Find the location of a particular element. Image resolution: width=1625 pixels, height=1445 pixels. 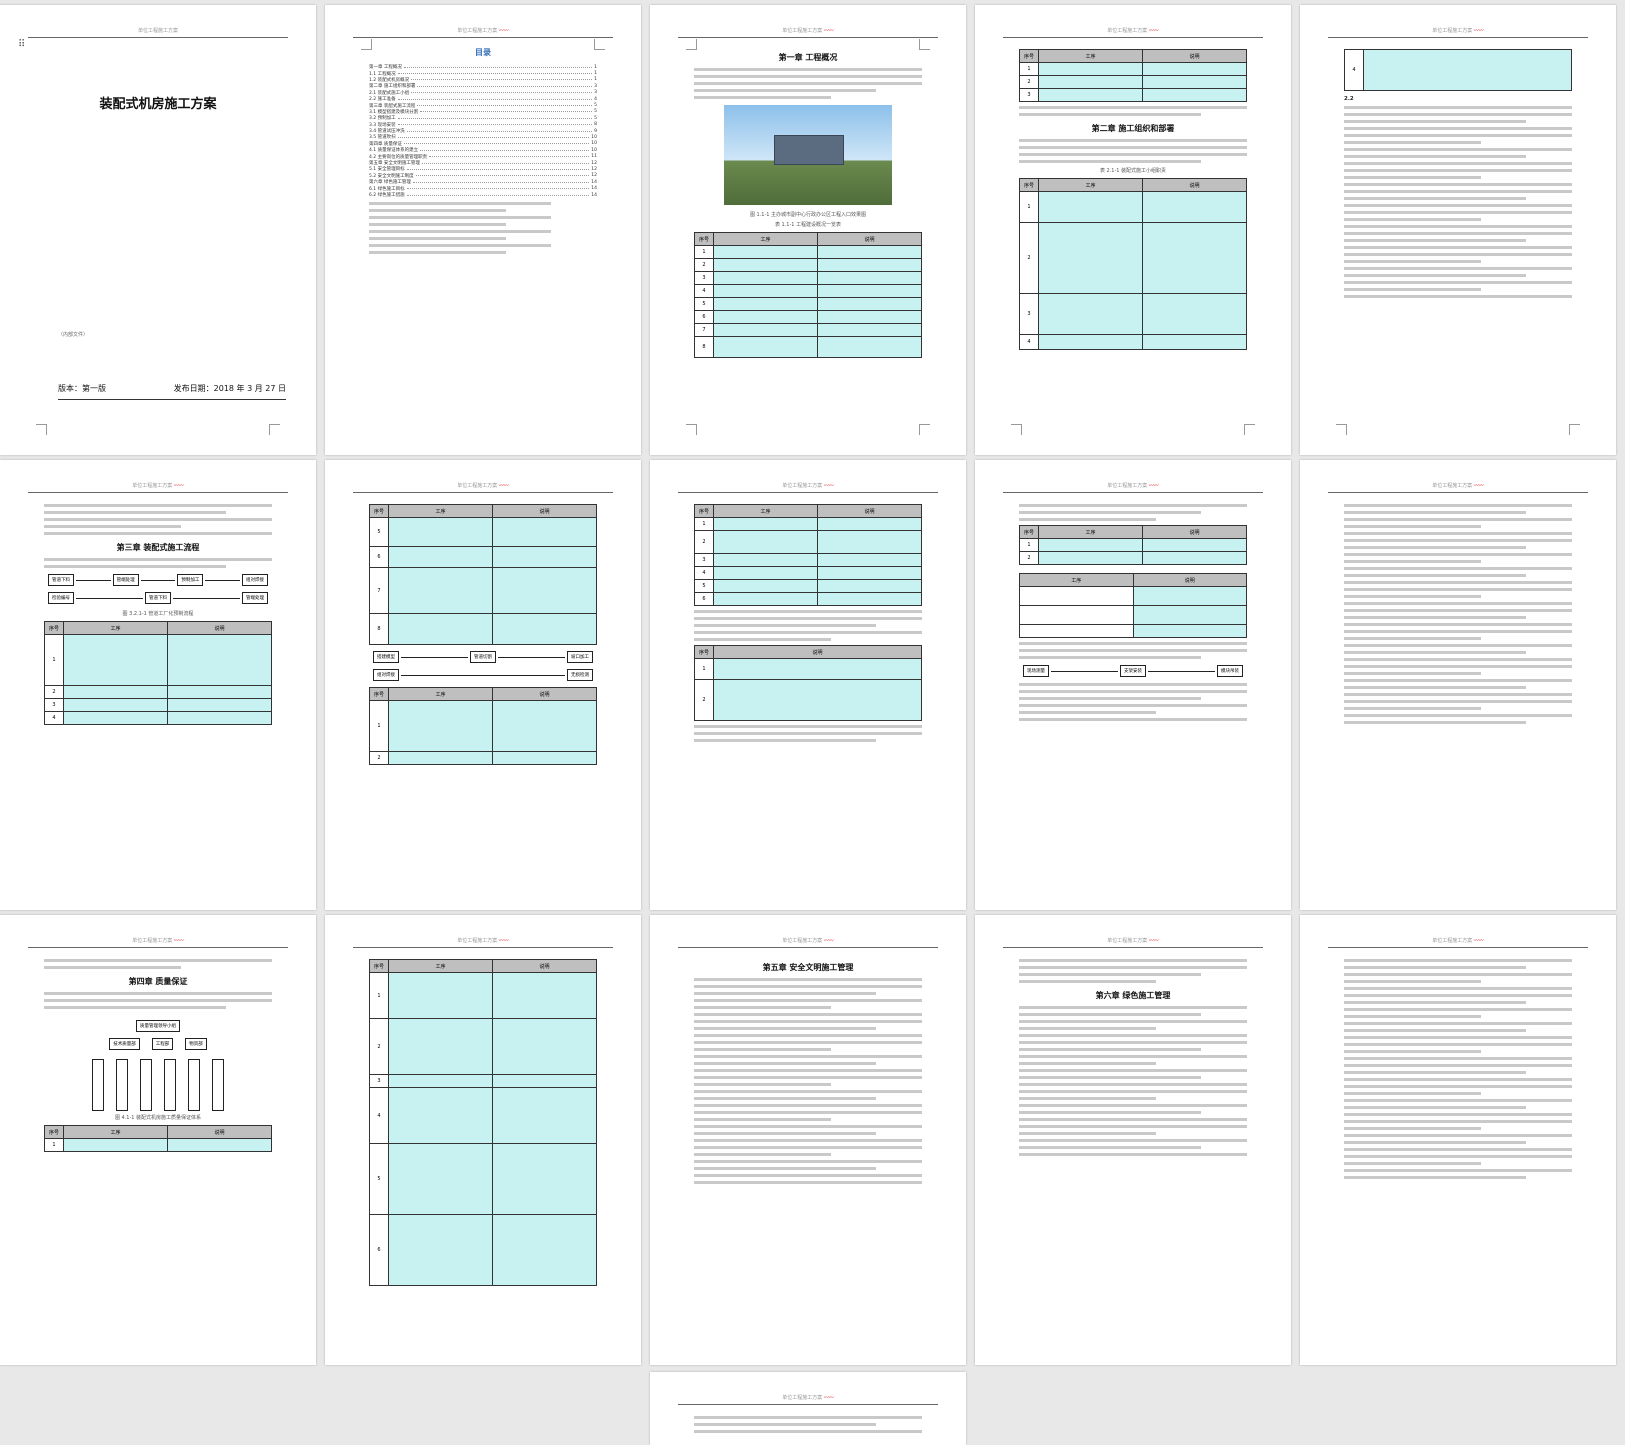

page-5: 单位工程施工方案 〰〰 4 2.2 is located at coordinates (1458, 230).